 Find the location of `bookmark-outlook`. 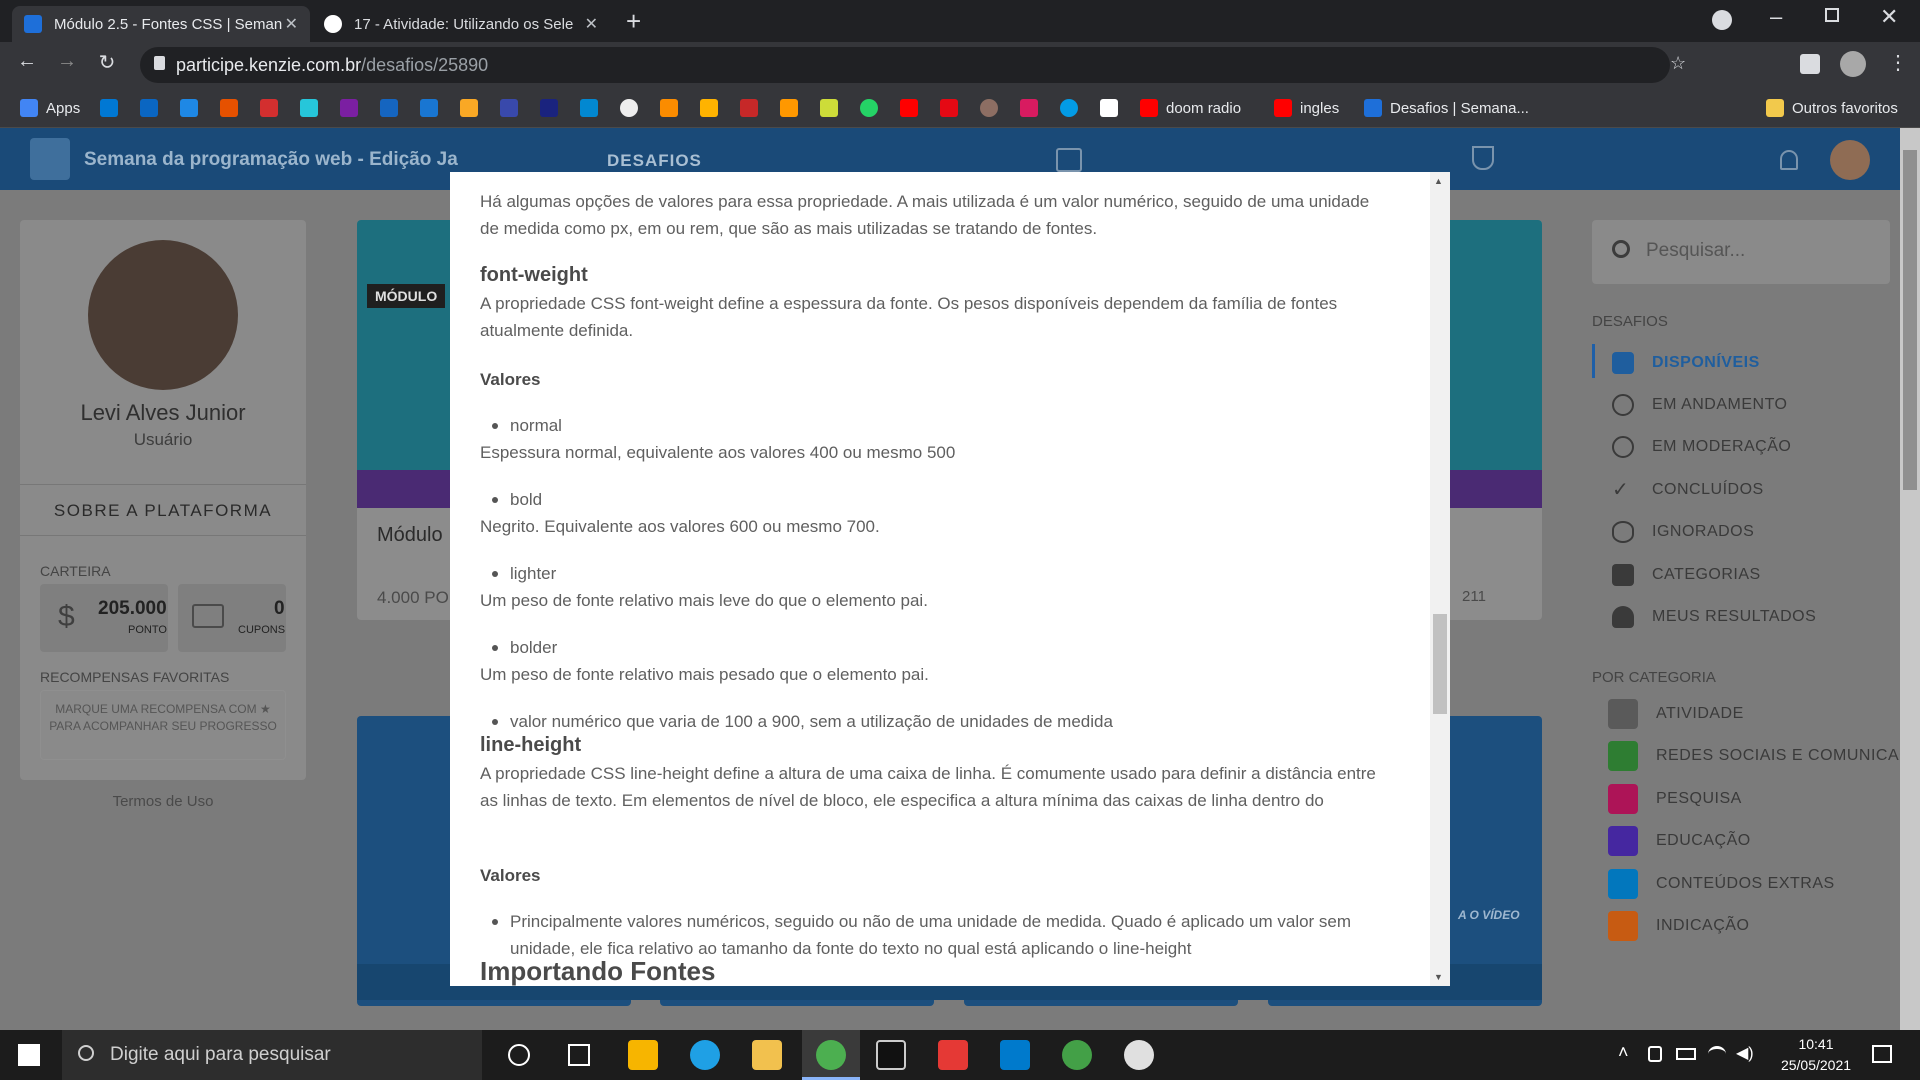

bookmark-outlook is located at coordinates (113, 108).